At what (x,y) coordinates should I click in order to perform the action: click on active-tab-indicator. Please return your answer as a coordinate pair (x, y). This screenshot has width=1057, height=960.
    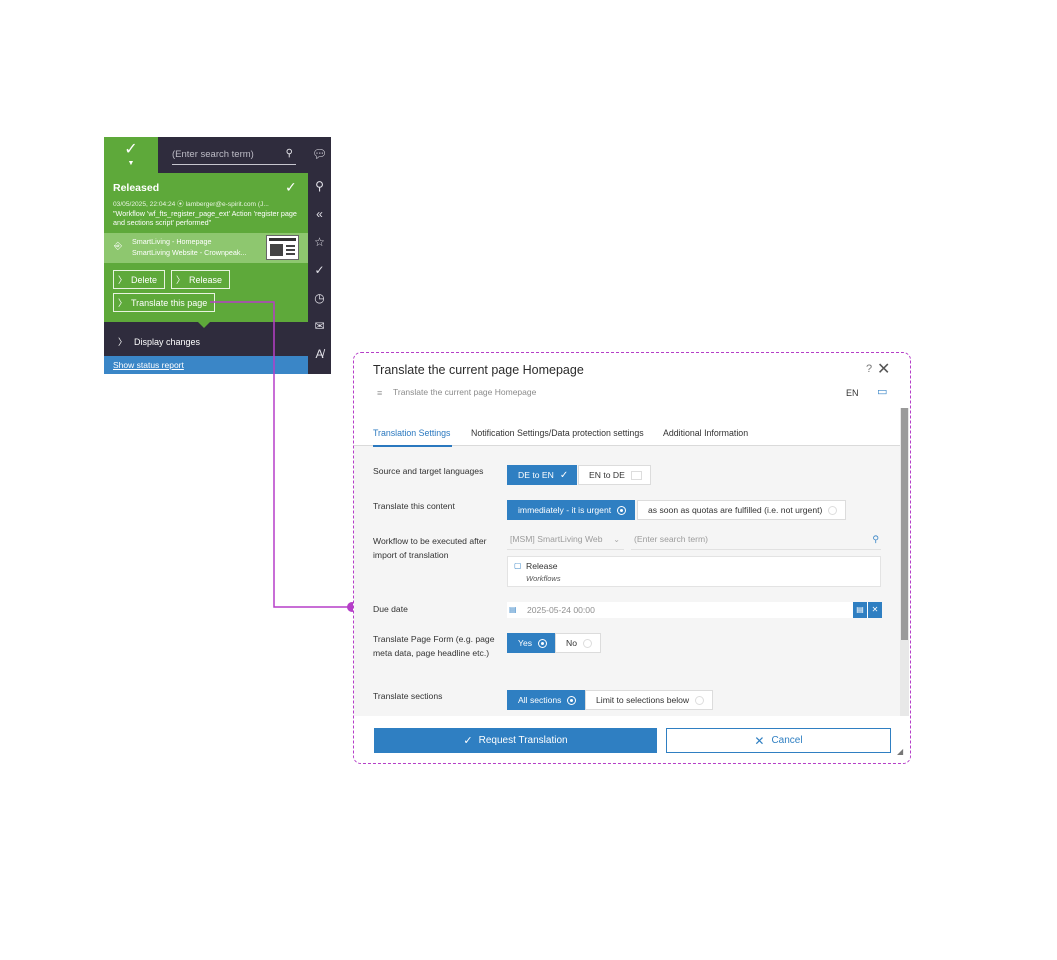
    Looking at the image, I should click on (412, 446).